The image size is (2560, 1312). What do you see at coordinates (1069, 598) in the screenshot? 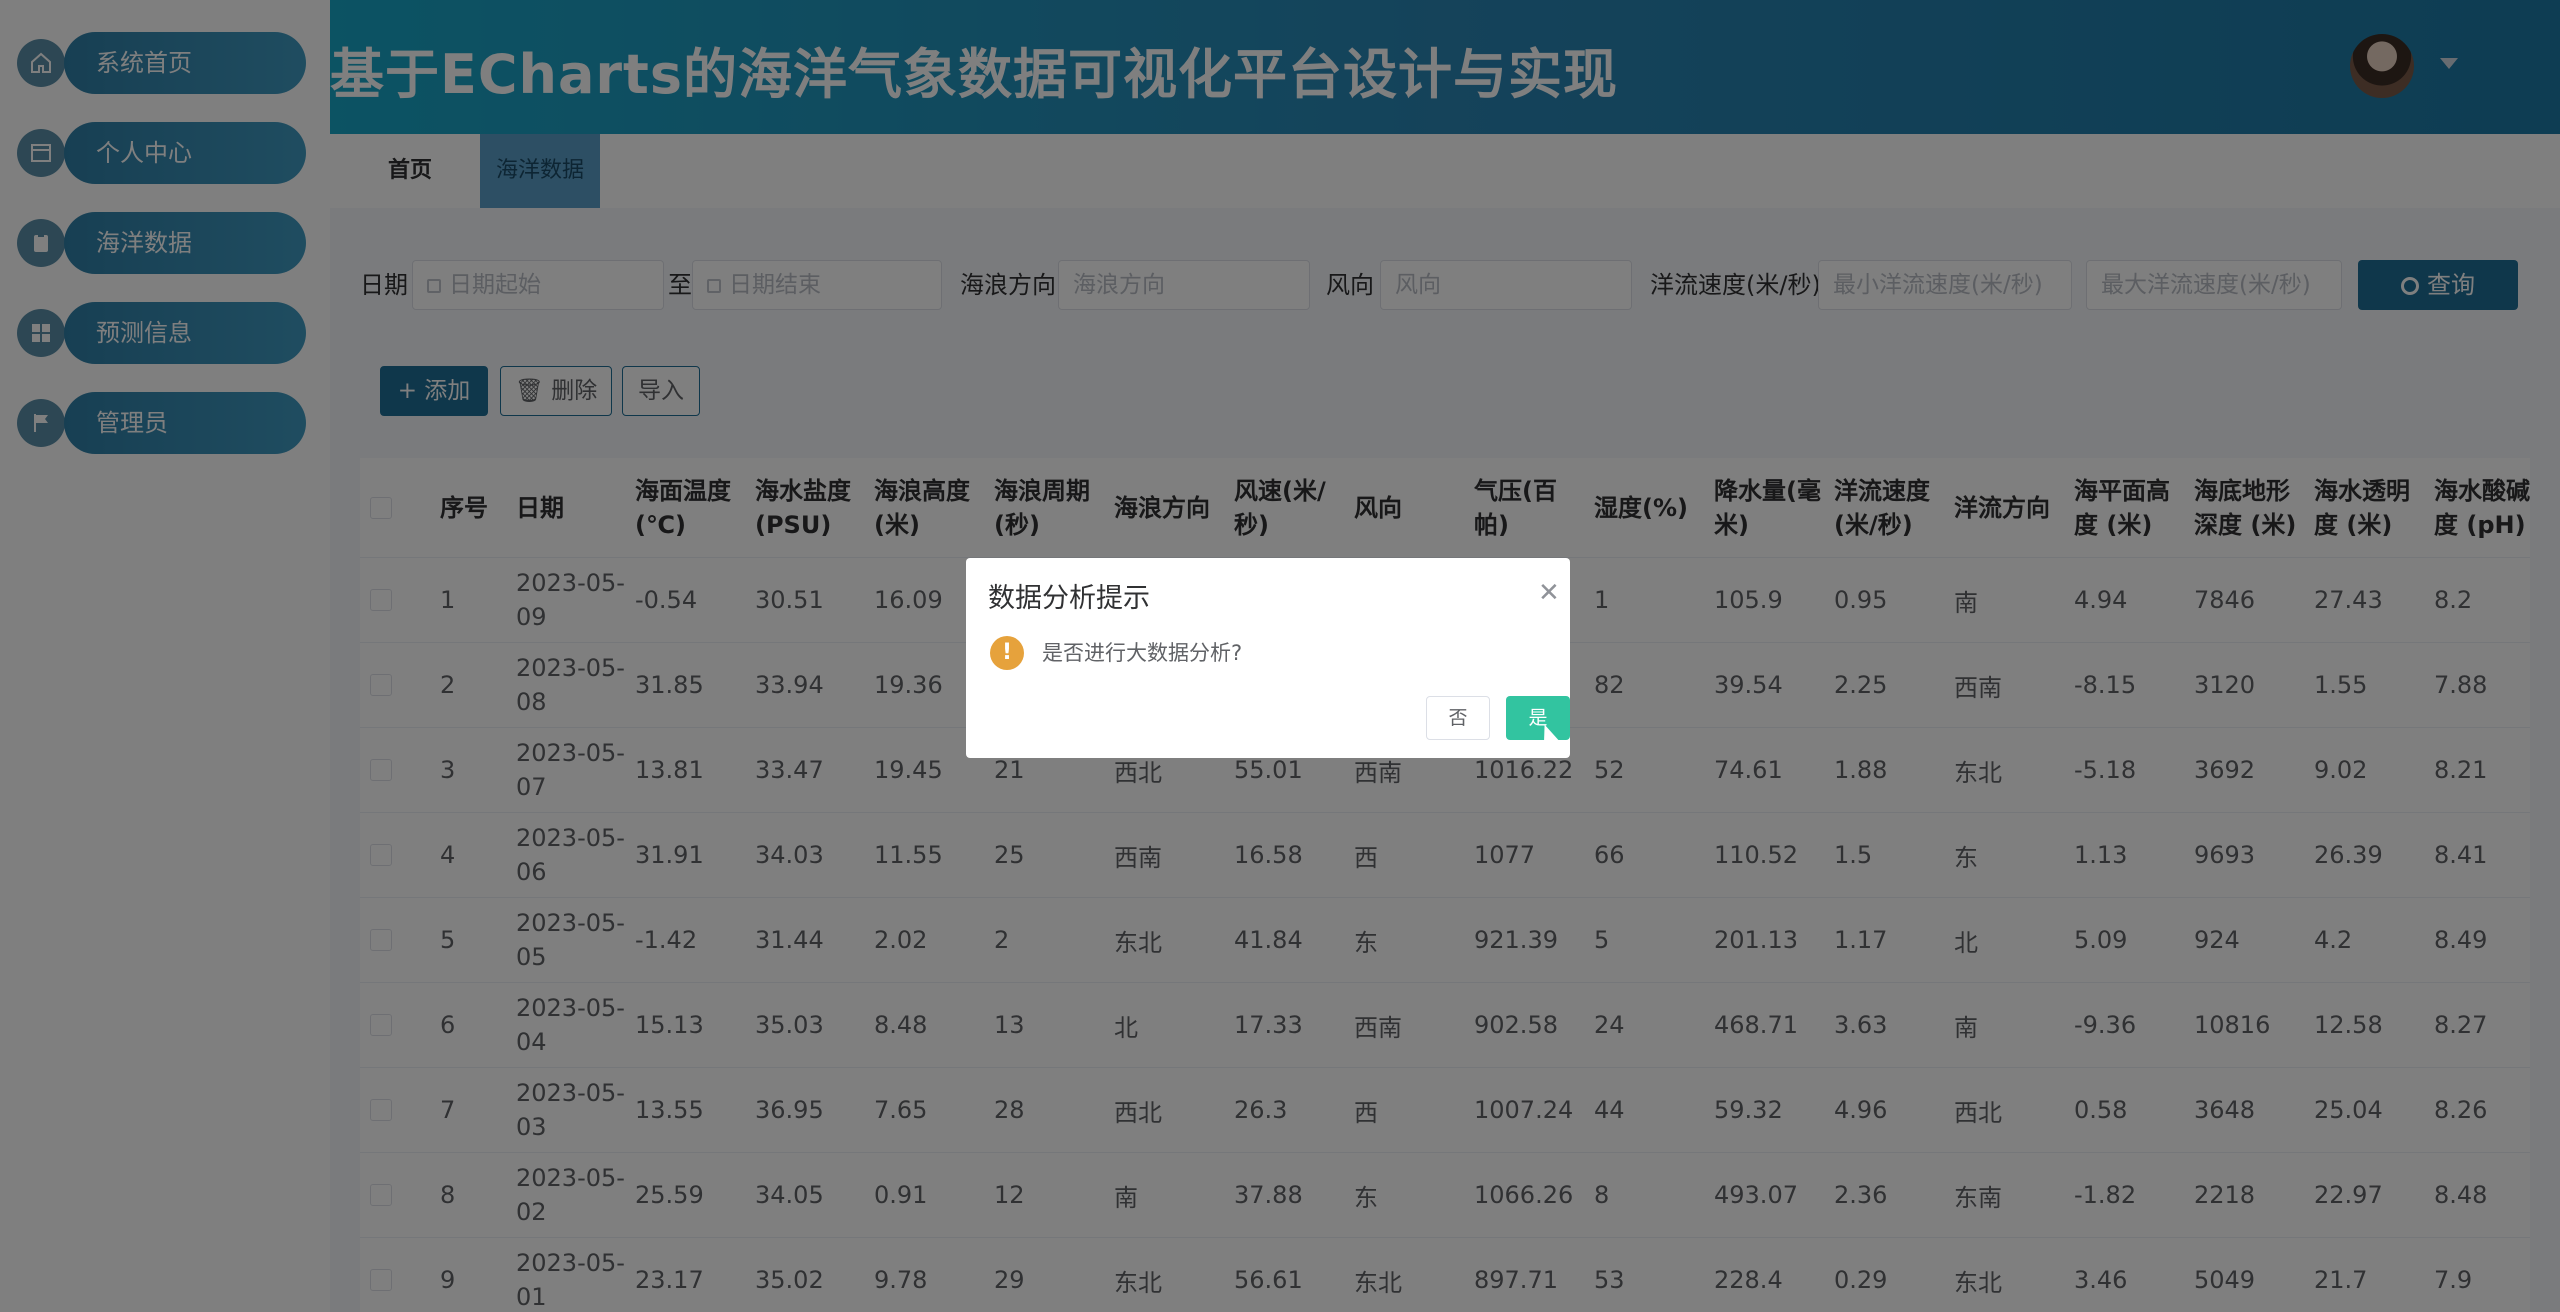
I see `dialog-title: 数据分析提示` at bounding box center [1069, 598].